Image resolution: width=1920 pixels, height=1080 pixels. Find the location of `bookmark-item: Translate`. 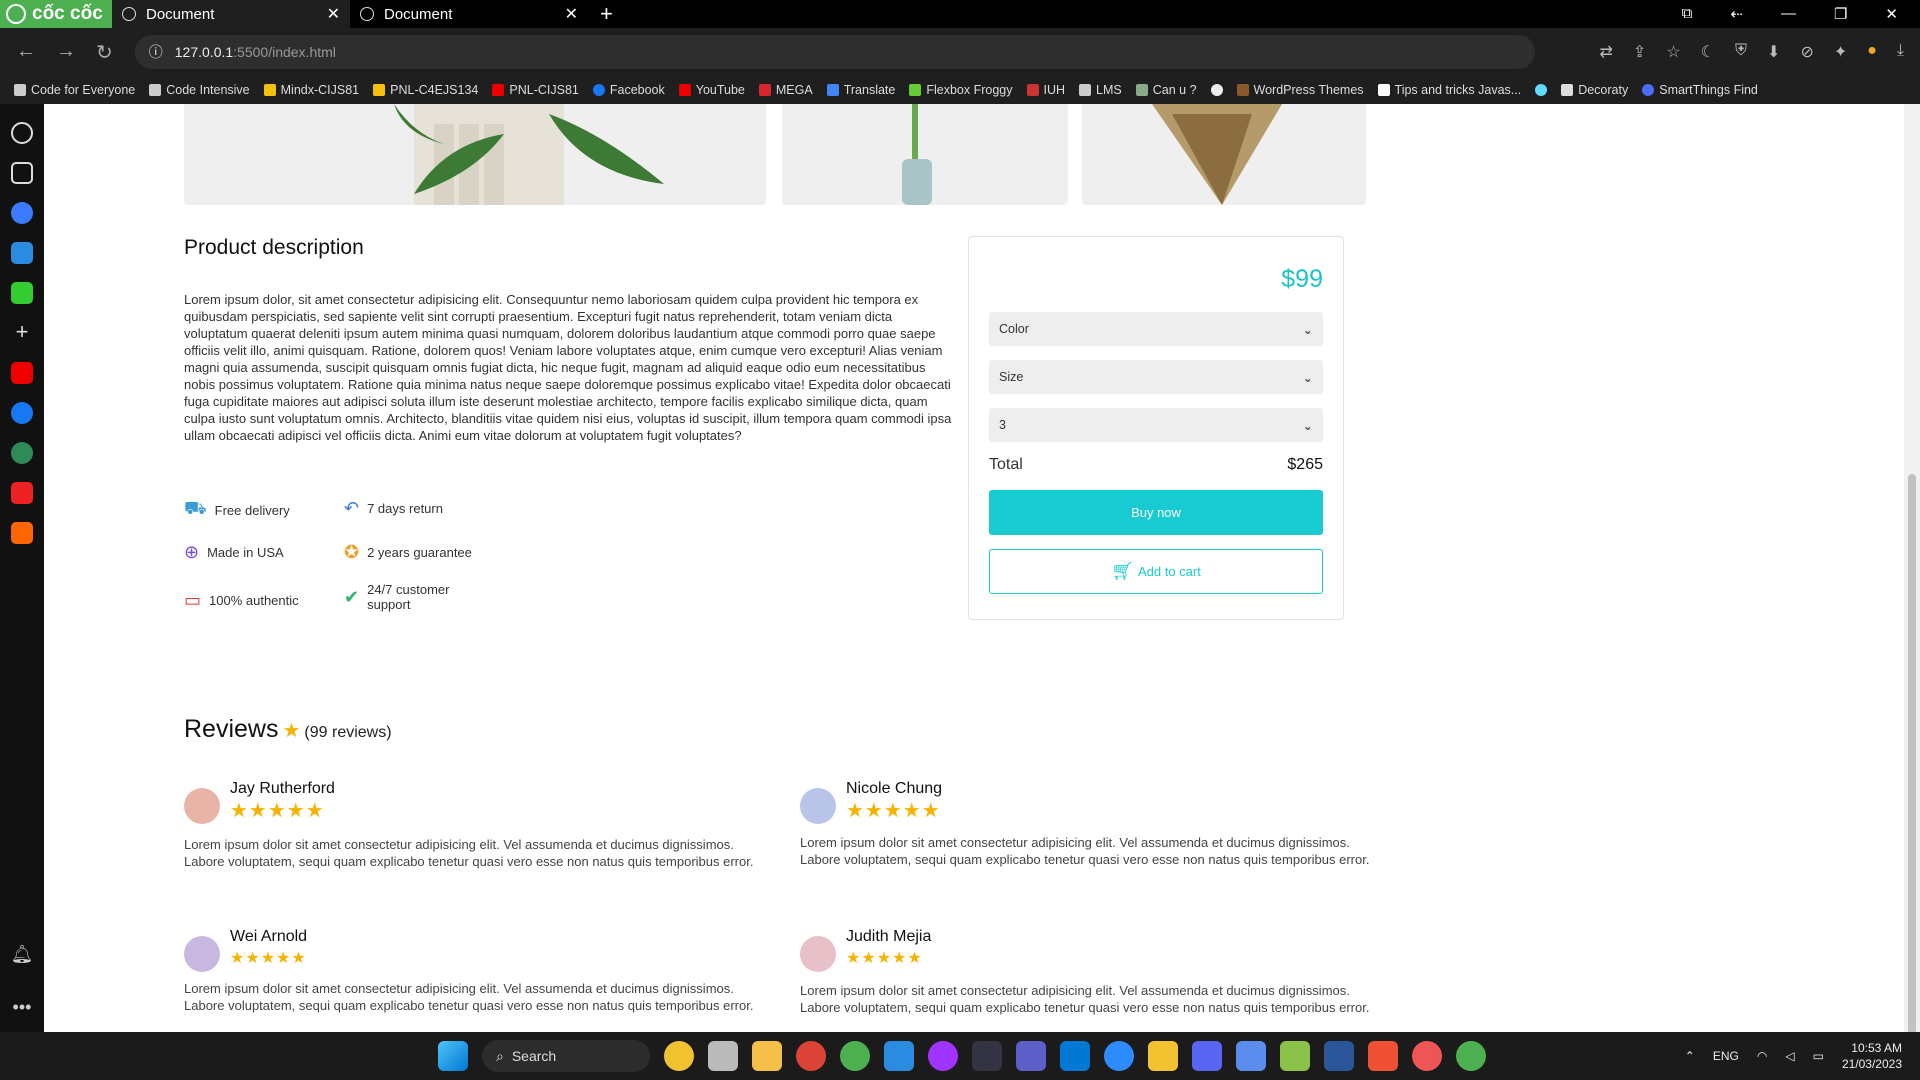

bookmark-item: Translate is located at coordinates (860, 90).